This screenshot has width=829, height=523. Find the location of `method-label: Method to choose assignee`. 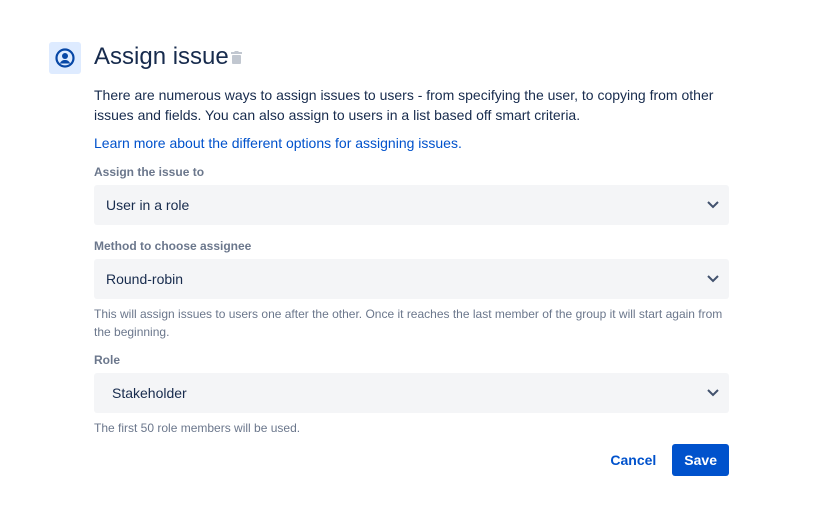

method-label: Method to choose assignee is located at coordinates (173, 246).